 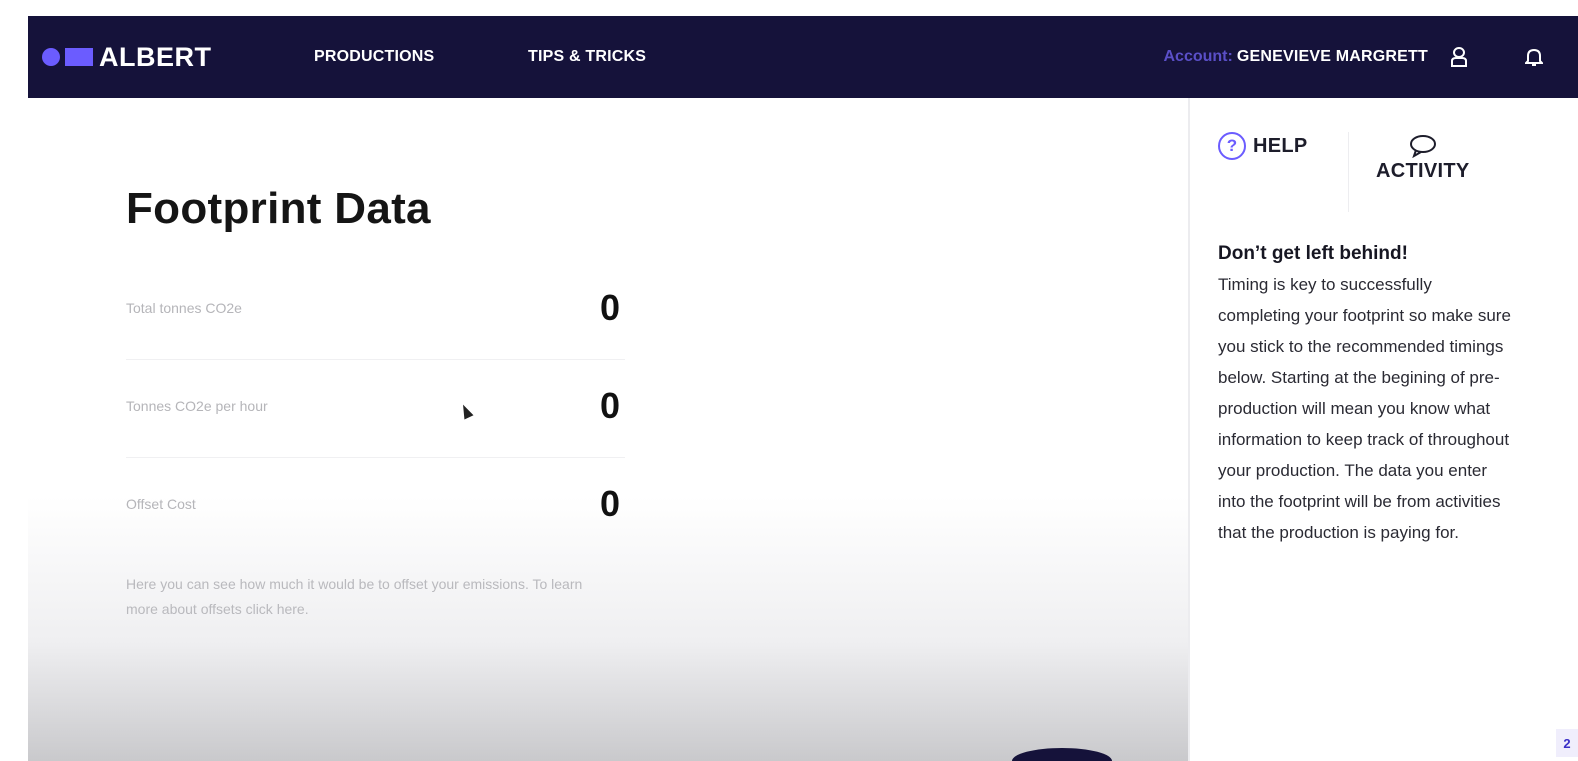 I want to click on account-info: Account: GENEVIEVE MARGRETT, so click(x=1295, y=57).